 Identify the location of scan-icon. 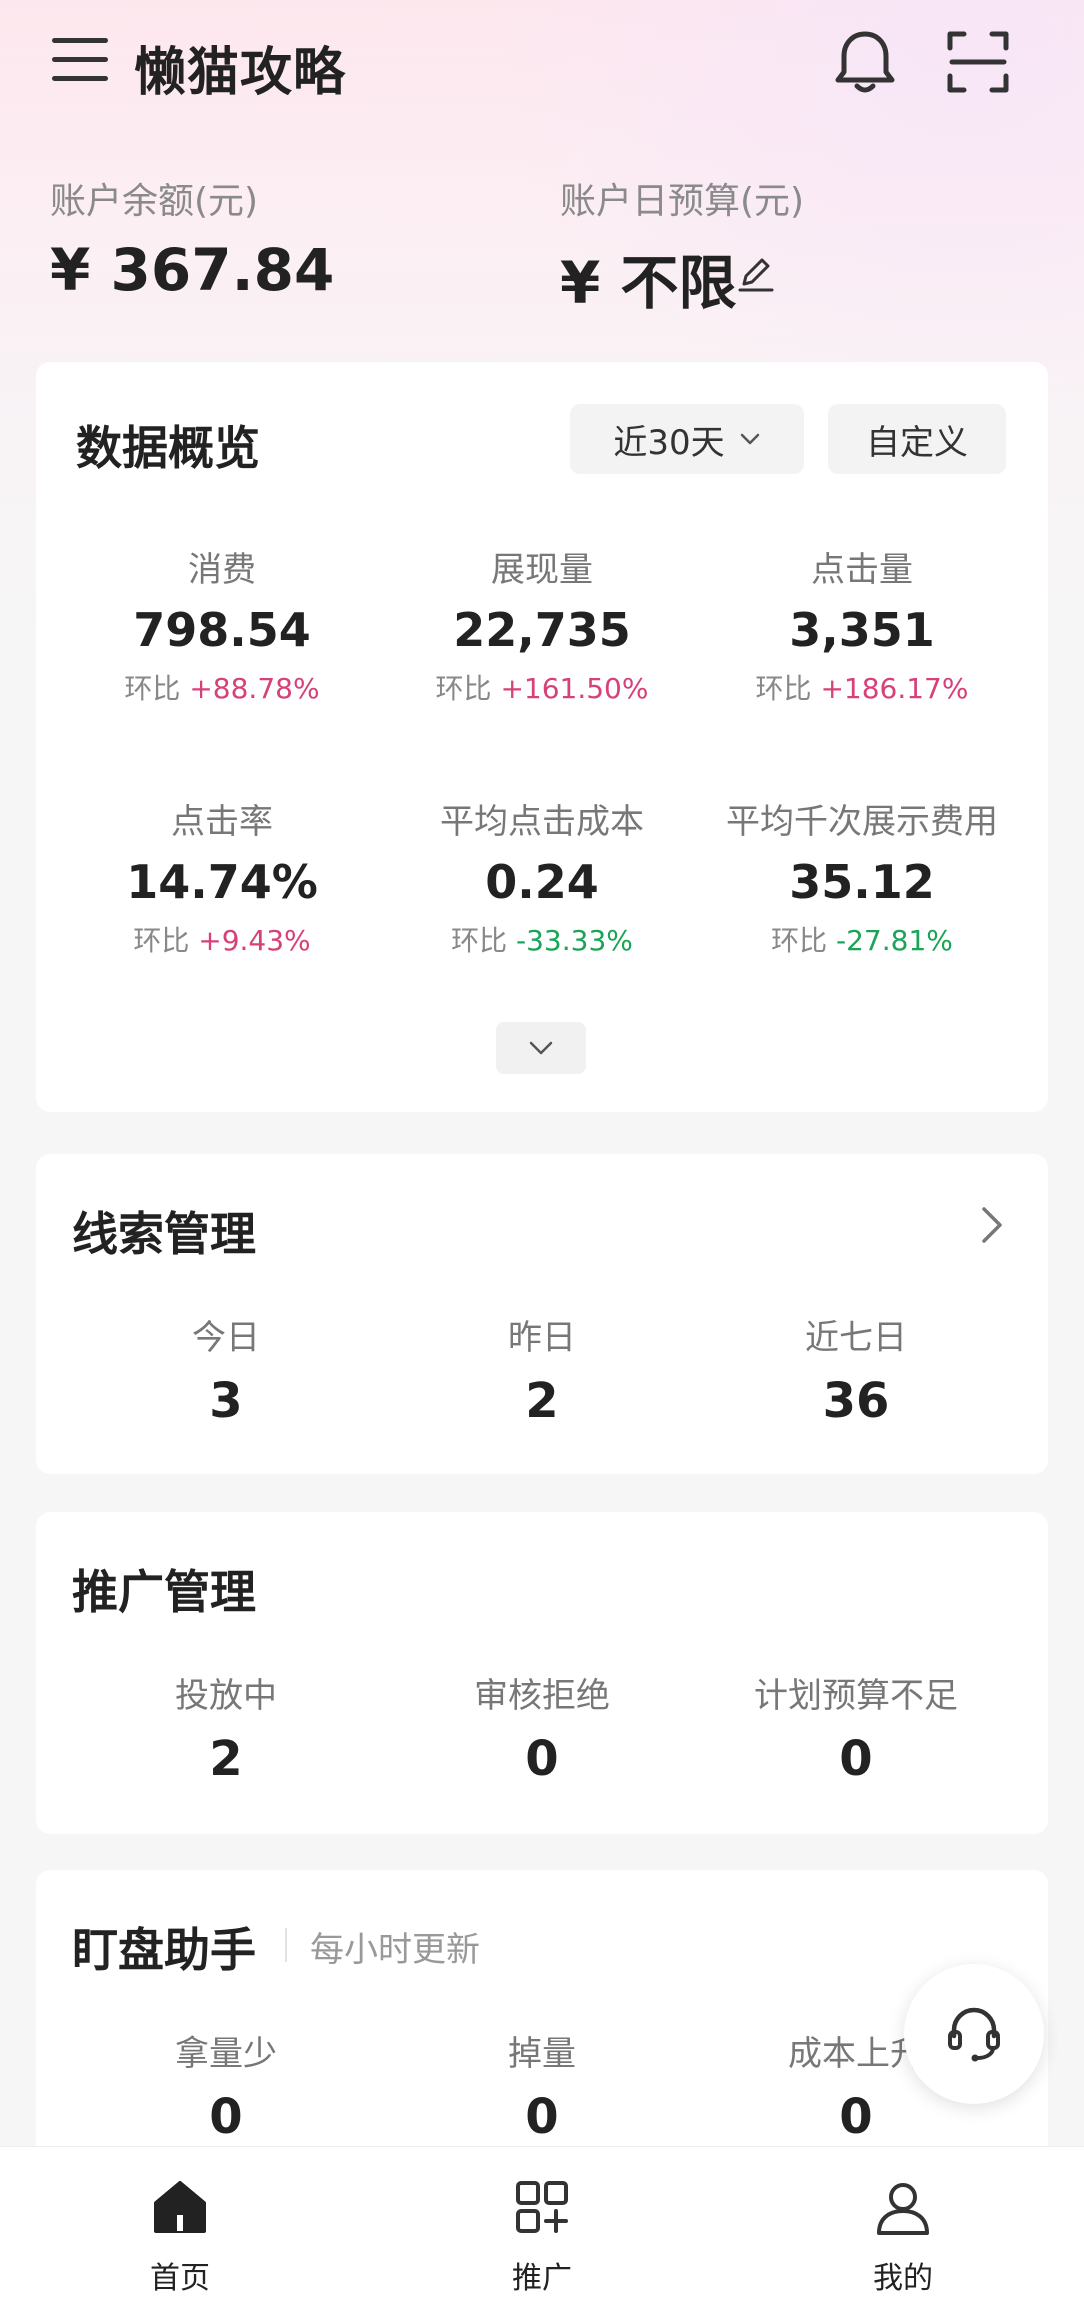
(978, 62).